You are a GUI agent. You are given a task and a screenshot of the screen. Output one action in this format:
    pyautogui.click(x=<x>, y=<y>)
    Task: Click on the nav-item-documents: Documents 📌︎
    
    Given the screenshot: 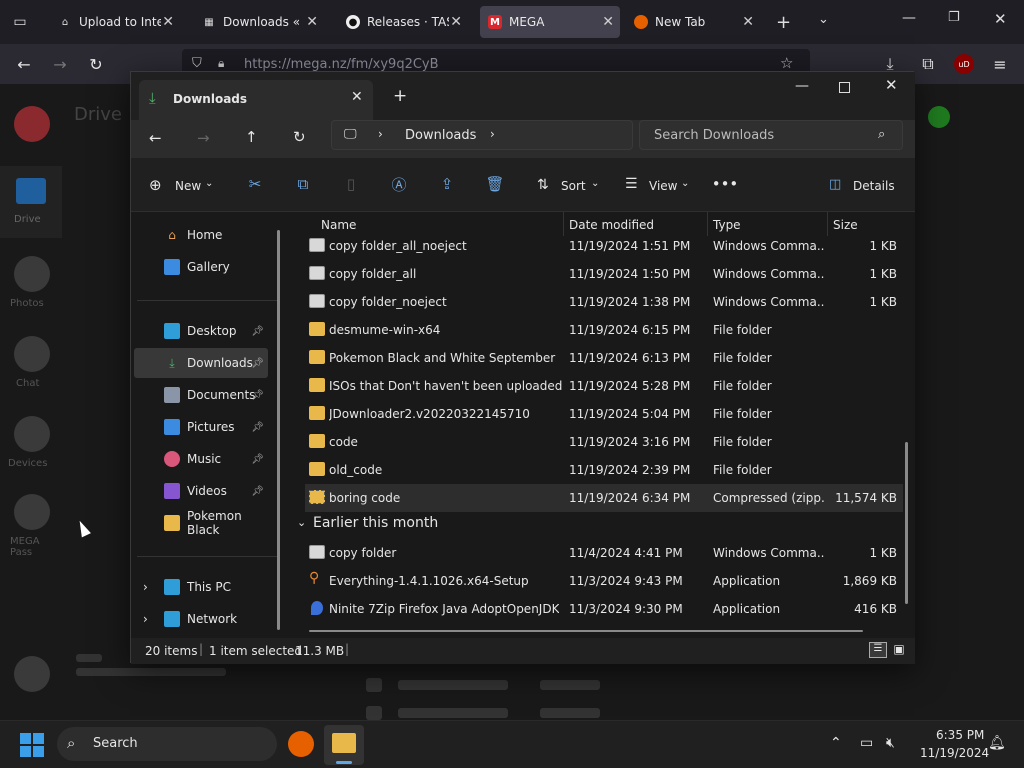 What is the action you would take?
    pyautogui.click(x=201, y=395)
    